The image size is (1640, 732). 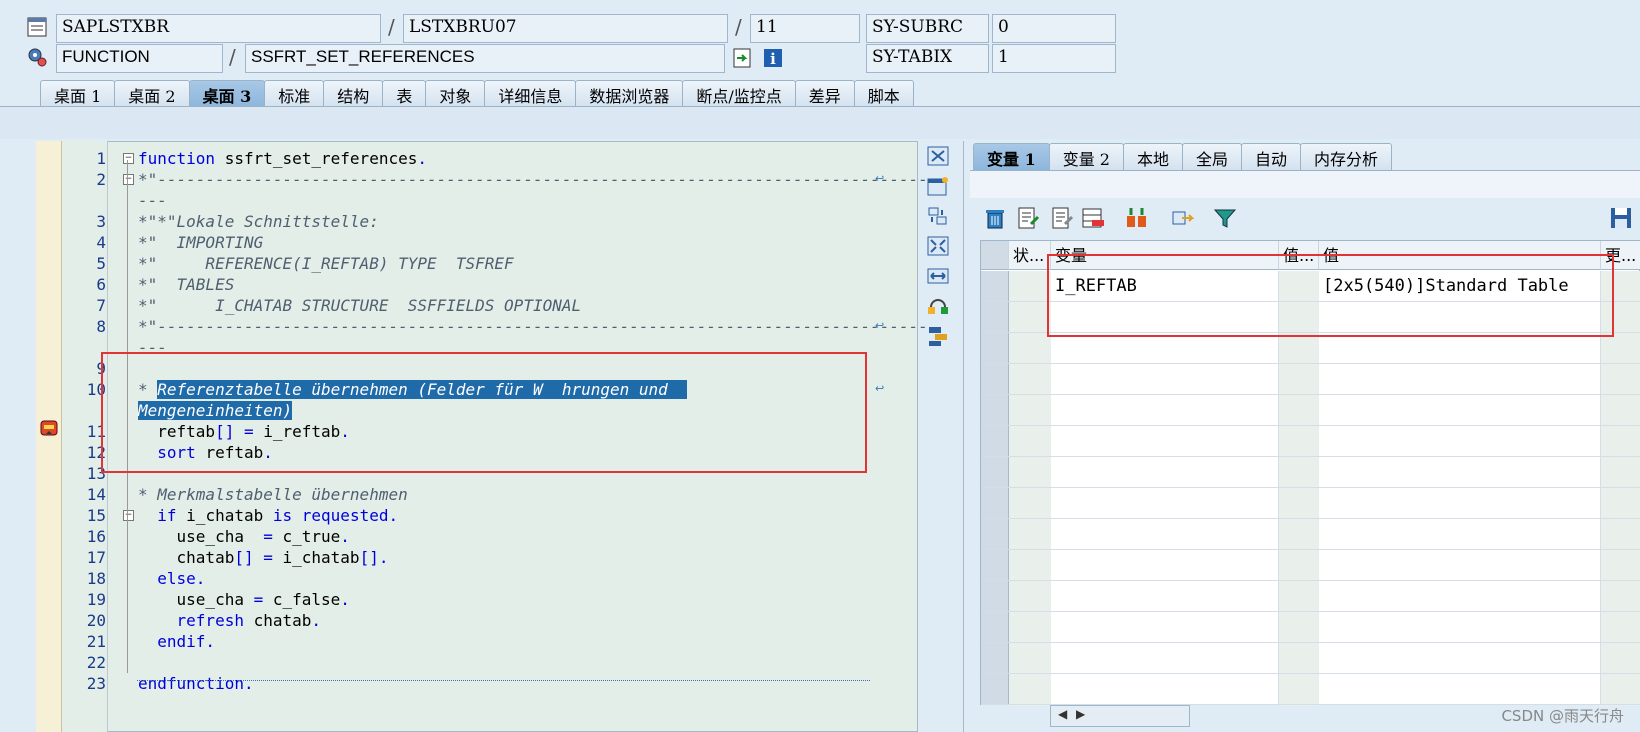 I want to click on filter-icon, so click(x=1225, y=218).